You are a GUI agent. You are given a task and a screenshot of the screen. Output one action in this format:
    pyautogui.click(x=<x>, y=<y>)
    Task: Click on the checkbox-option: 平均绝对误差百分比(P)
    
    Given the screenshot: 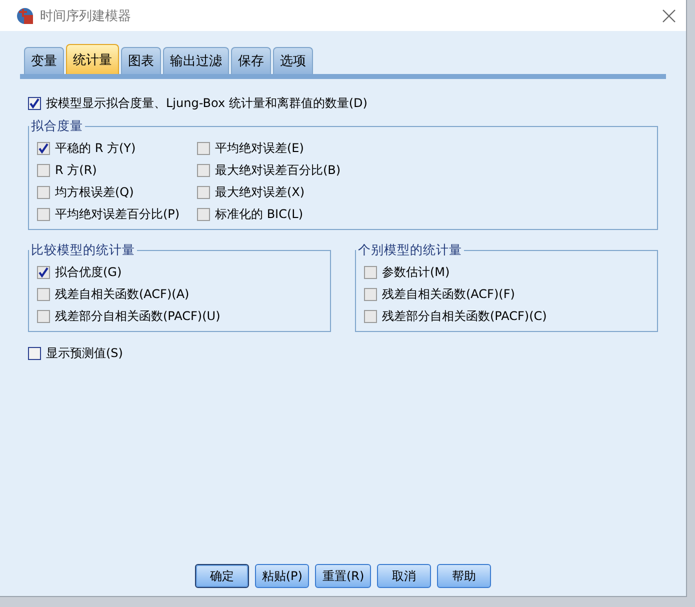 What is the action you would take?
    pyautogui.click(x=112, y=214)
    